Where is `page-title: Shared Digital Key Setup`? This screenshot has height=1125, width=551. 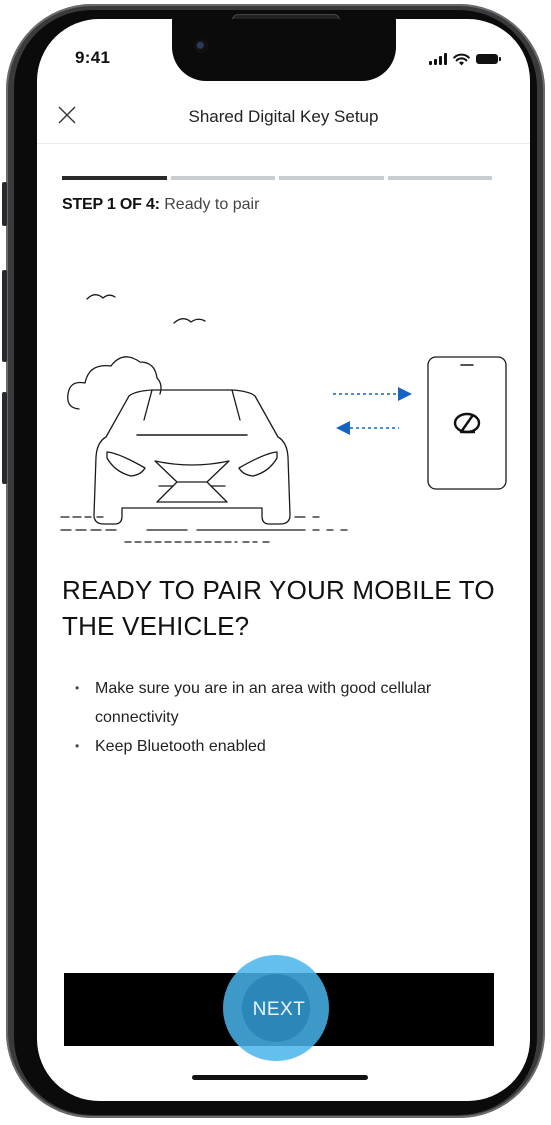 page-title: Shared Digital Key Setup is located at coordinates (283, 116).